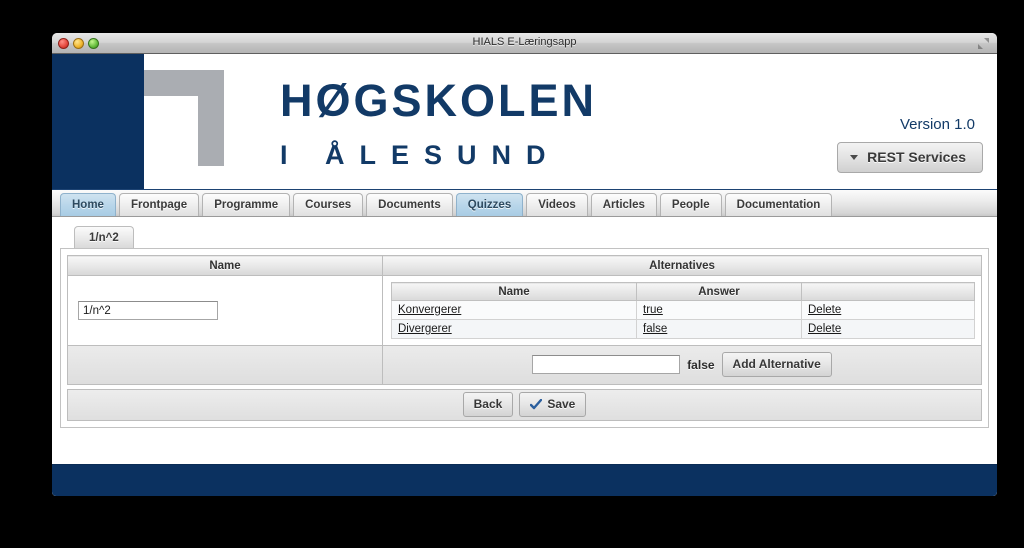 Image resolution: width=1024 pixels, height=548 pixels. I want to click on quiz-table-header-row: Name Alternatives, so click(524, 265).